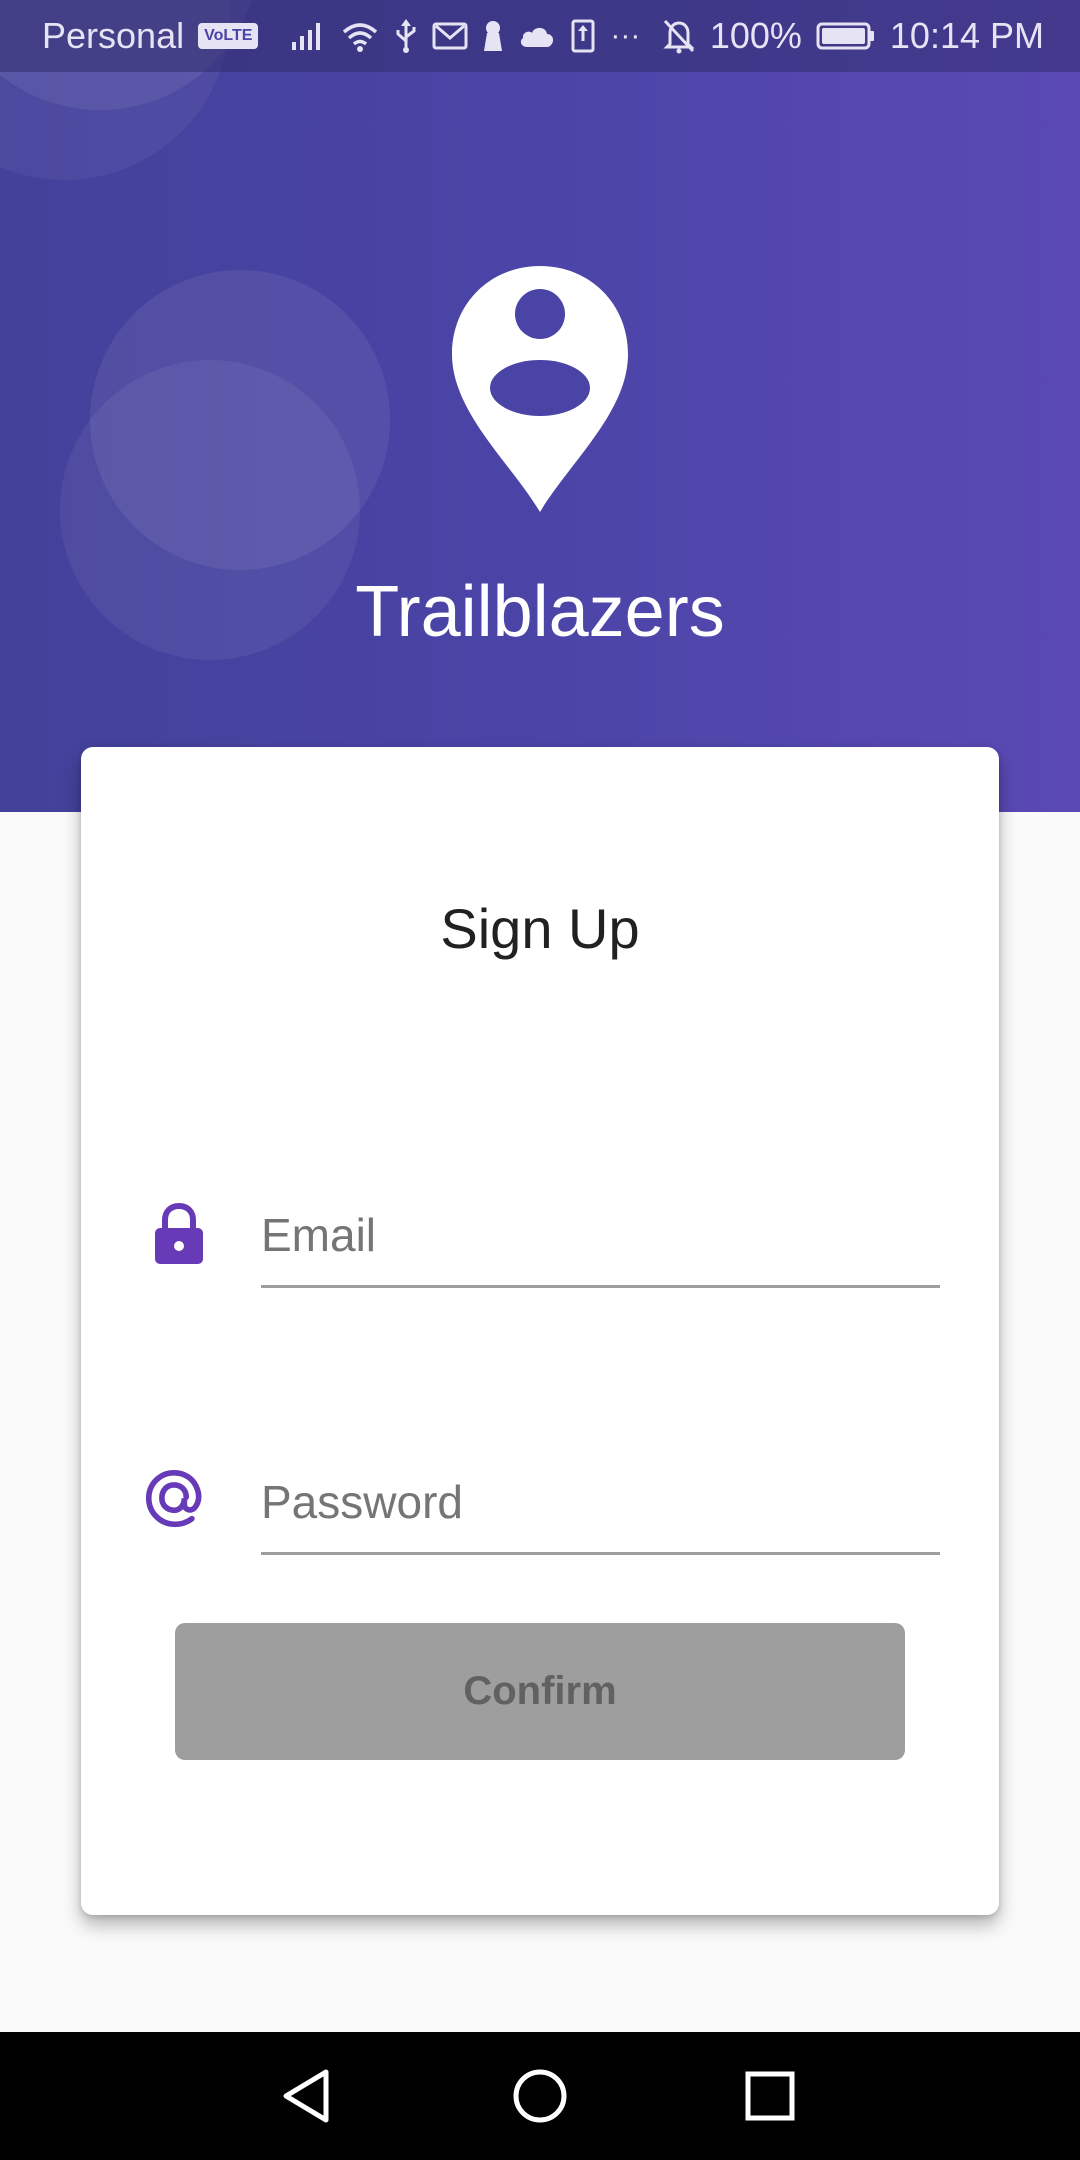  What do you see at coordinates (679, 36) in the screenshot?
I see `notifications-off-icon` at bounding box center [679, 36].